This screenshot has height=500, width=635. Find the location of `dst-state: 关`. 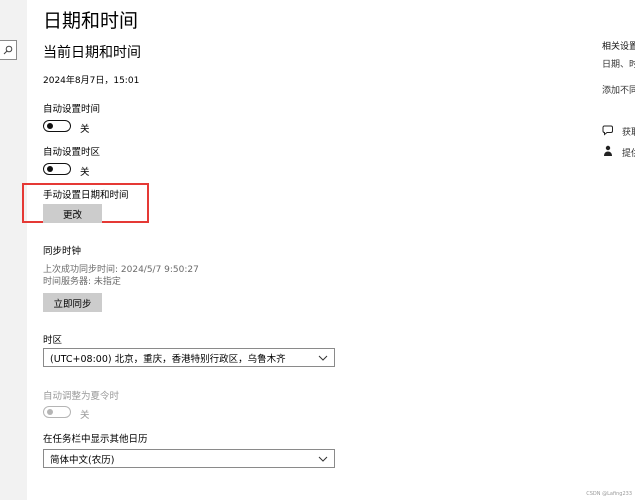

dst-state: 关 is located at coordinates (85, 415).